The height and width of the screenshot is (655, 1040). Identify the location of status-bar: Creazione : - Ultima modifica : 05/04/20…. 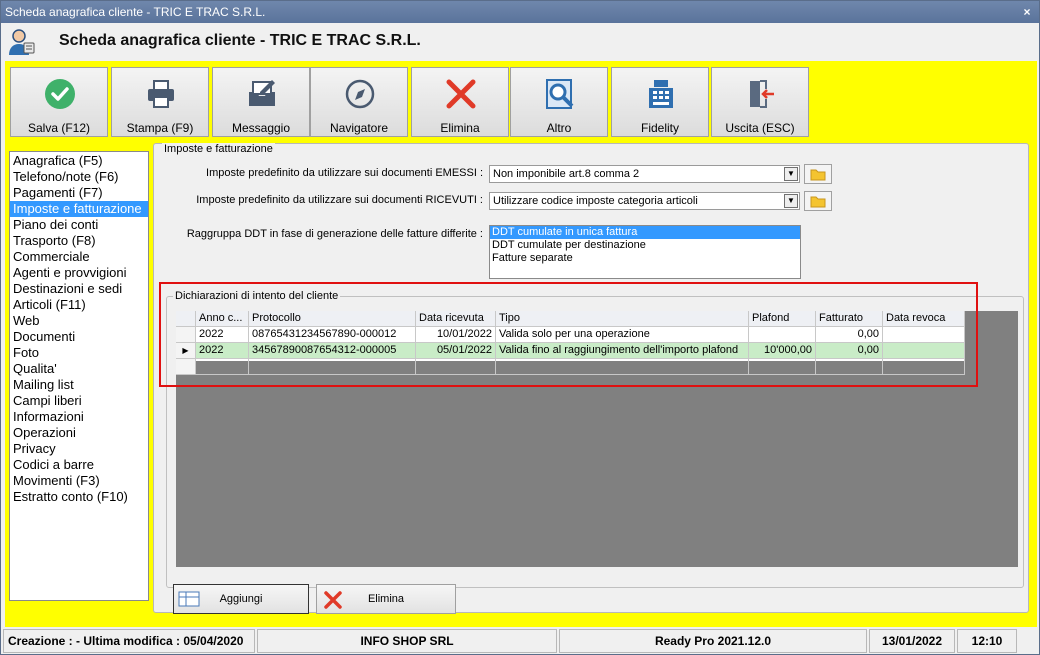
(520, 641).